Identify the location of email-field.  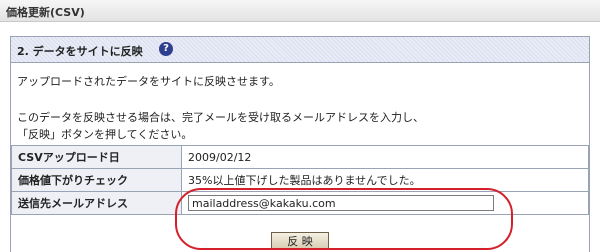
(341, 203).